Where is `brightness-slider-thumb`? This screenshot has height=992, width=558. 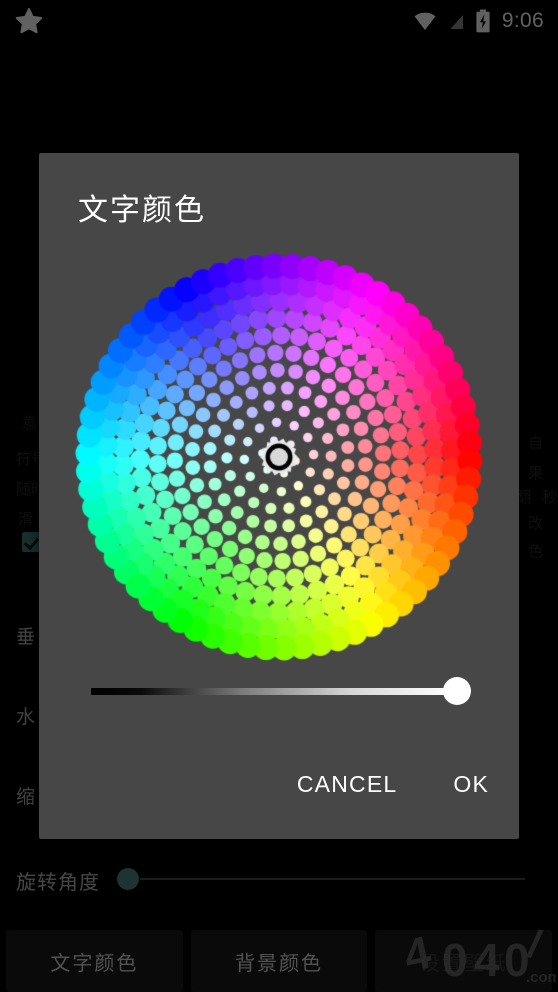
brightness-slider-thumb is located at coordinates (457, 691).